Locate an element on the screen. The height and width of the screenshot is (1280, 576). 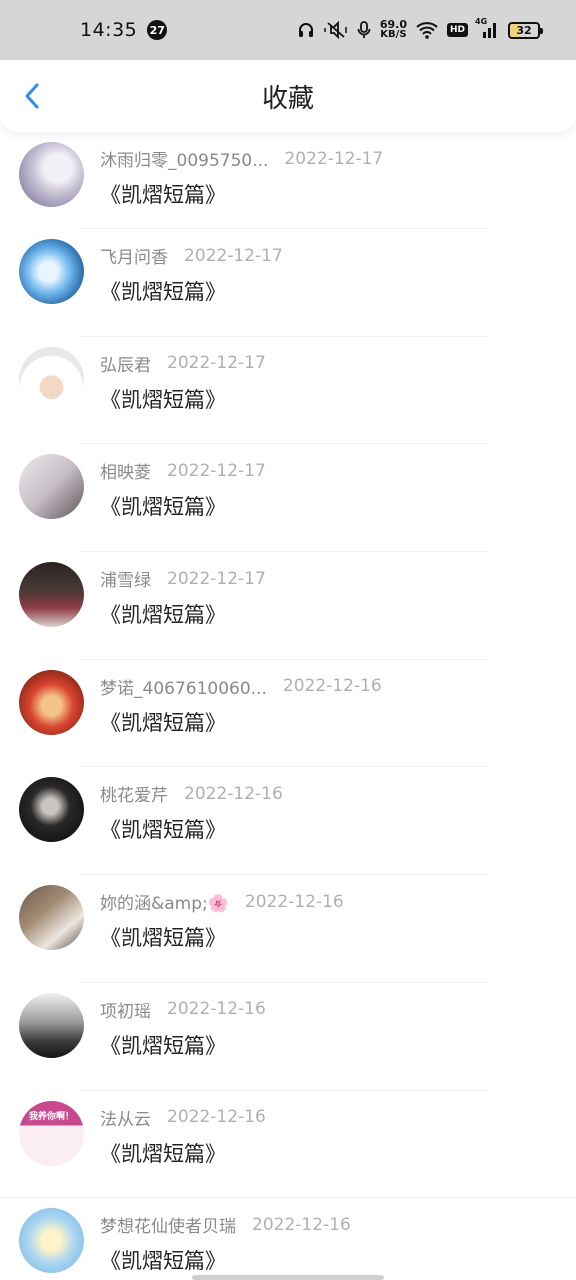
list-item: 浦雪绿 2022-12-17 《凯熠短篇》 is located at coordinates (288, 606).